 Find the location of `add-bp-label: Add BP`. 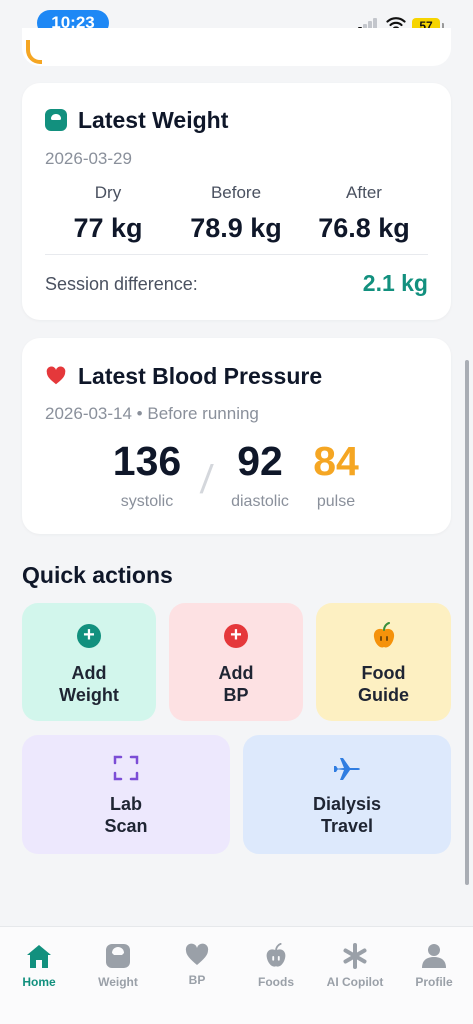

add-bp-label: Add BP is located at coordinates (236, 684).